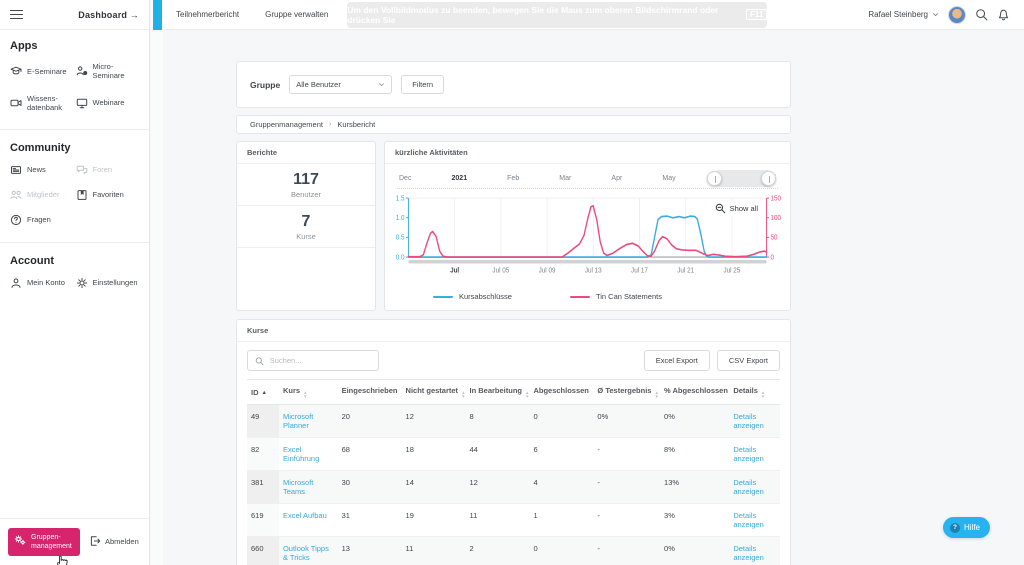  What do you see at coordinates (443, 296) in the screenshot?
I see `legend-swatch-blue` at bounding box center [443, 296].